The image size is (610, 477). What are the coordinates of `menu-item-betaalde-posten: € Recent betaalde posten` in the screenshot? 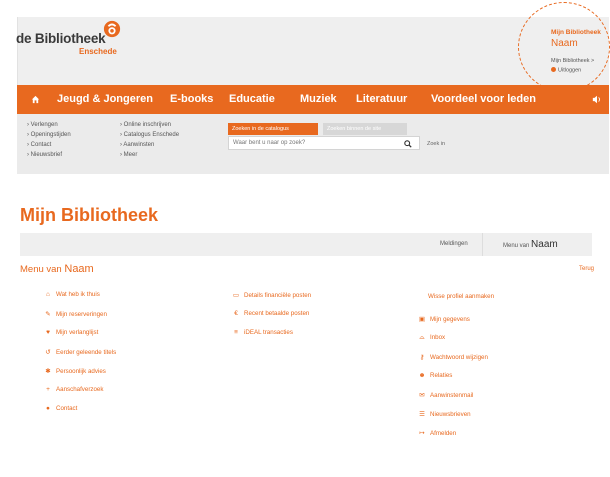 It's located at (270, 313).